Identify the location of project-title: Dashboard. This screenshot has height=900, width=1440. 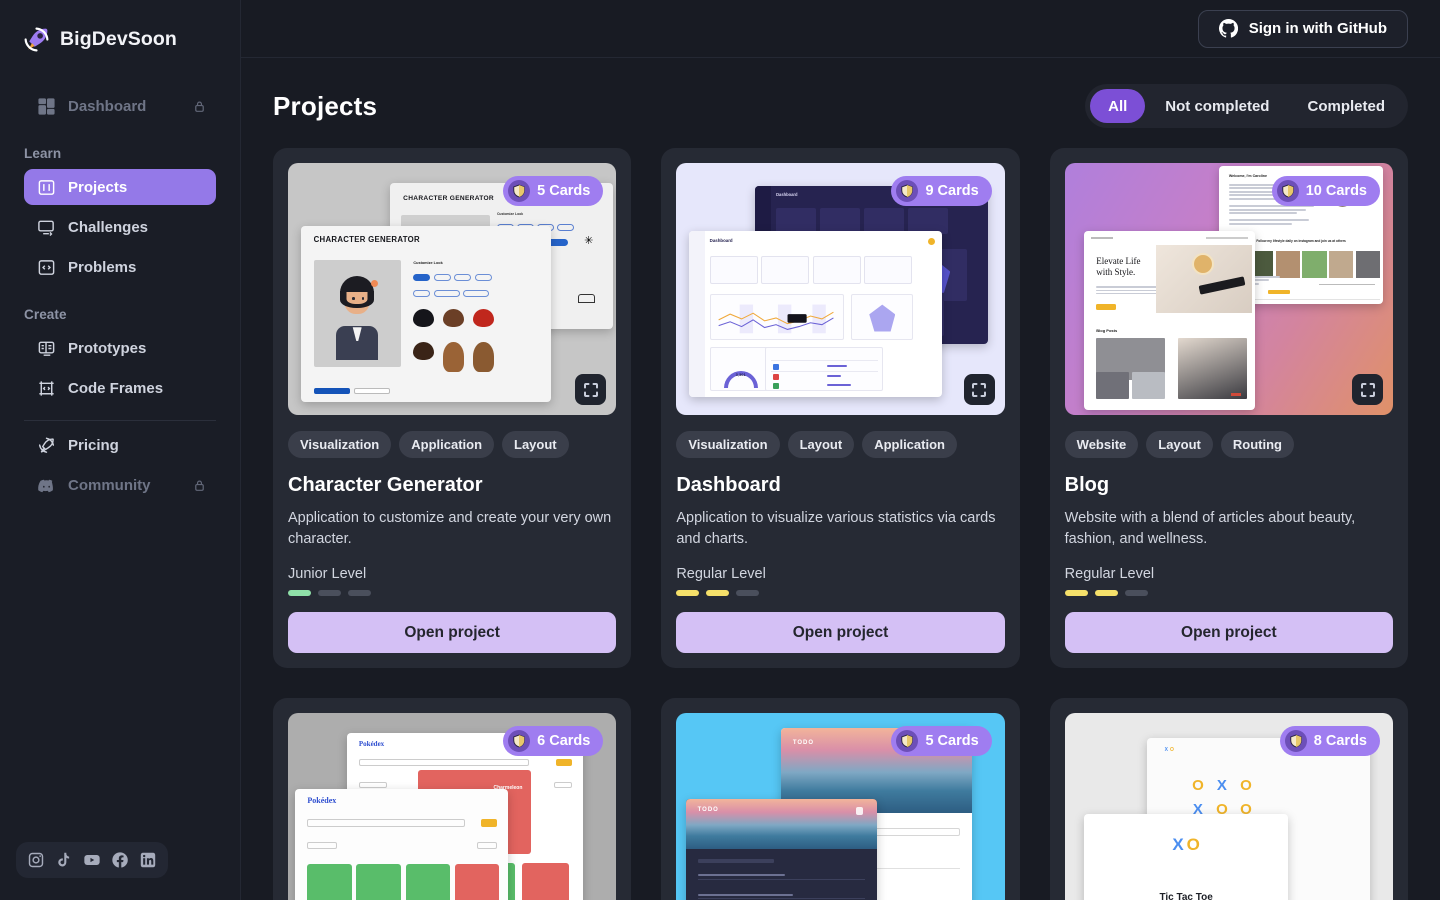
(728, 485).